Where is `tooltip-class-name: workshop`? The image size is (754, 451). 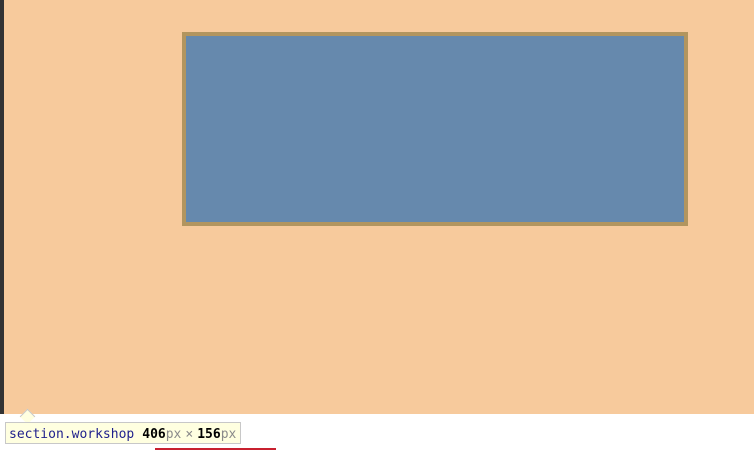
tooltip-class-name: workshop is located at coordinates (103, 434).